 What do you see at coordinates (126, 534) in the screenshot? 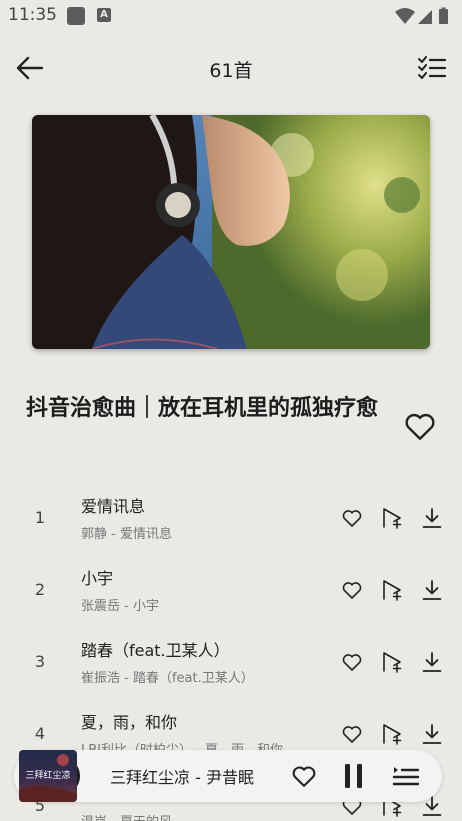
I see `song-artist-album: 郭静 - 爱情讯息` at bounding box center [126, 534].